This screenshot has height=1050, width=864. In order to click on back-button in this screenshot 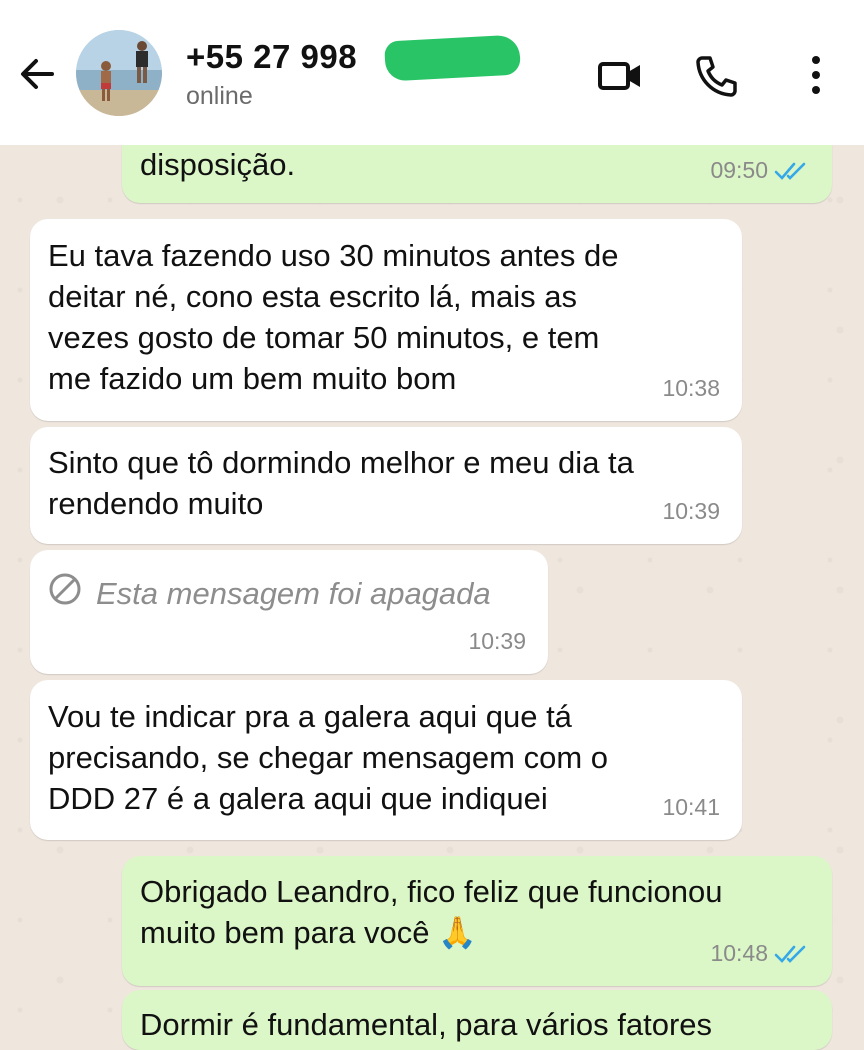, I will do `click(38, 74)`.